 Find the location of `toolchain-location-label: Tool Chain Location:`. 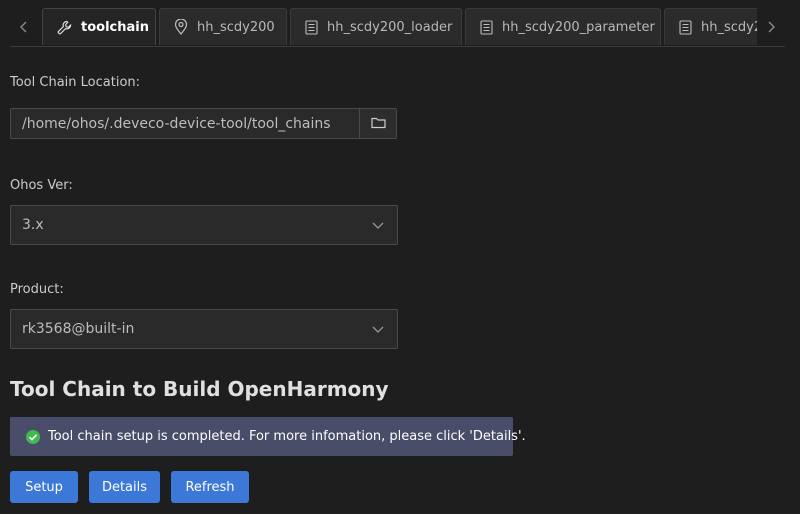

toolchain-location-label: Tool Chain Location: is located at coordinates (75, 82).